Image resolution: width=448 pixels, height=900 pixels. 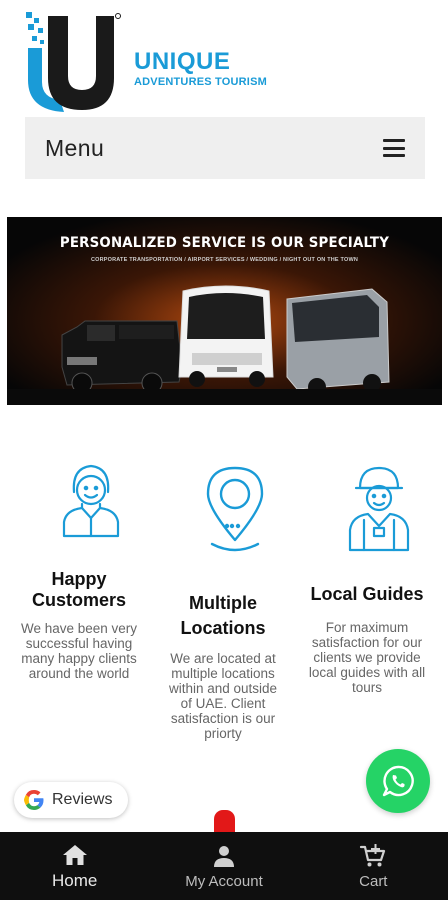 What do you see at coordinates (73, 62) in the screenshot?
I see `unique-logo-icon` at bounding box center [73, 62].